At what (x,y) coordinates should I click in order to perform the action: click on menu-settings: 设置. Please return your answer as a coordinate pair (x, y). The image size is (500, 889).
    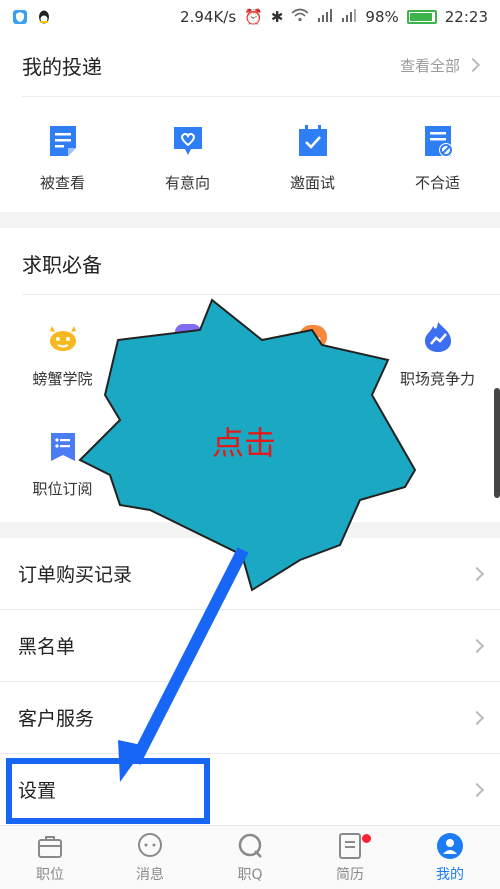
    Looking at the image, I should click on (250, 790).